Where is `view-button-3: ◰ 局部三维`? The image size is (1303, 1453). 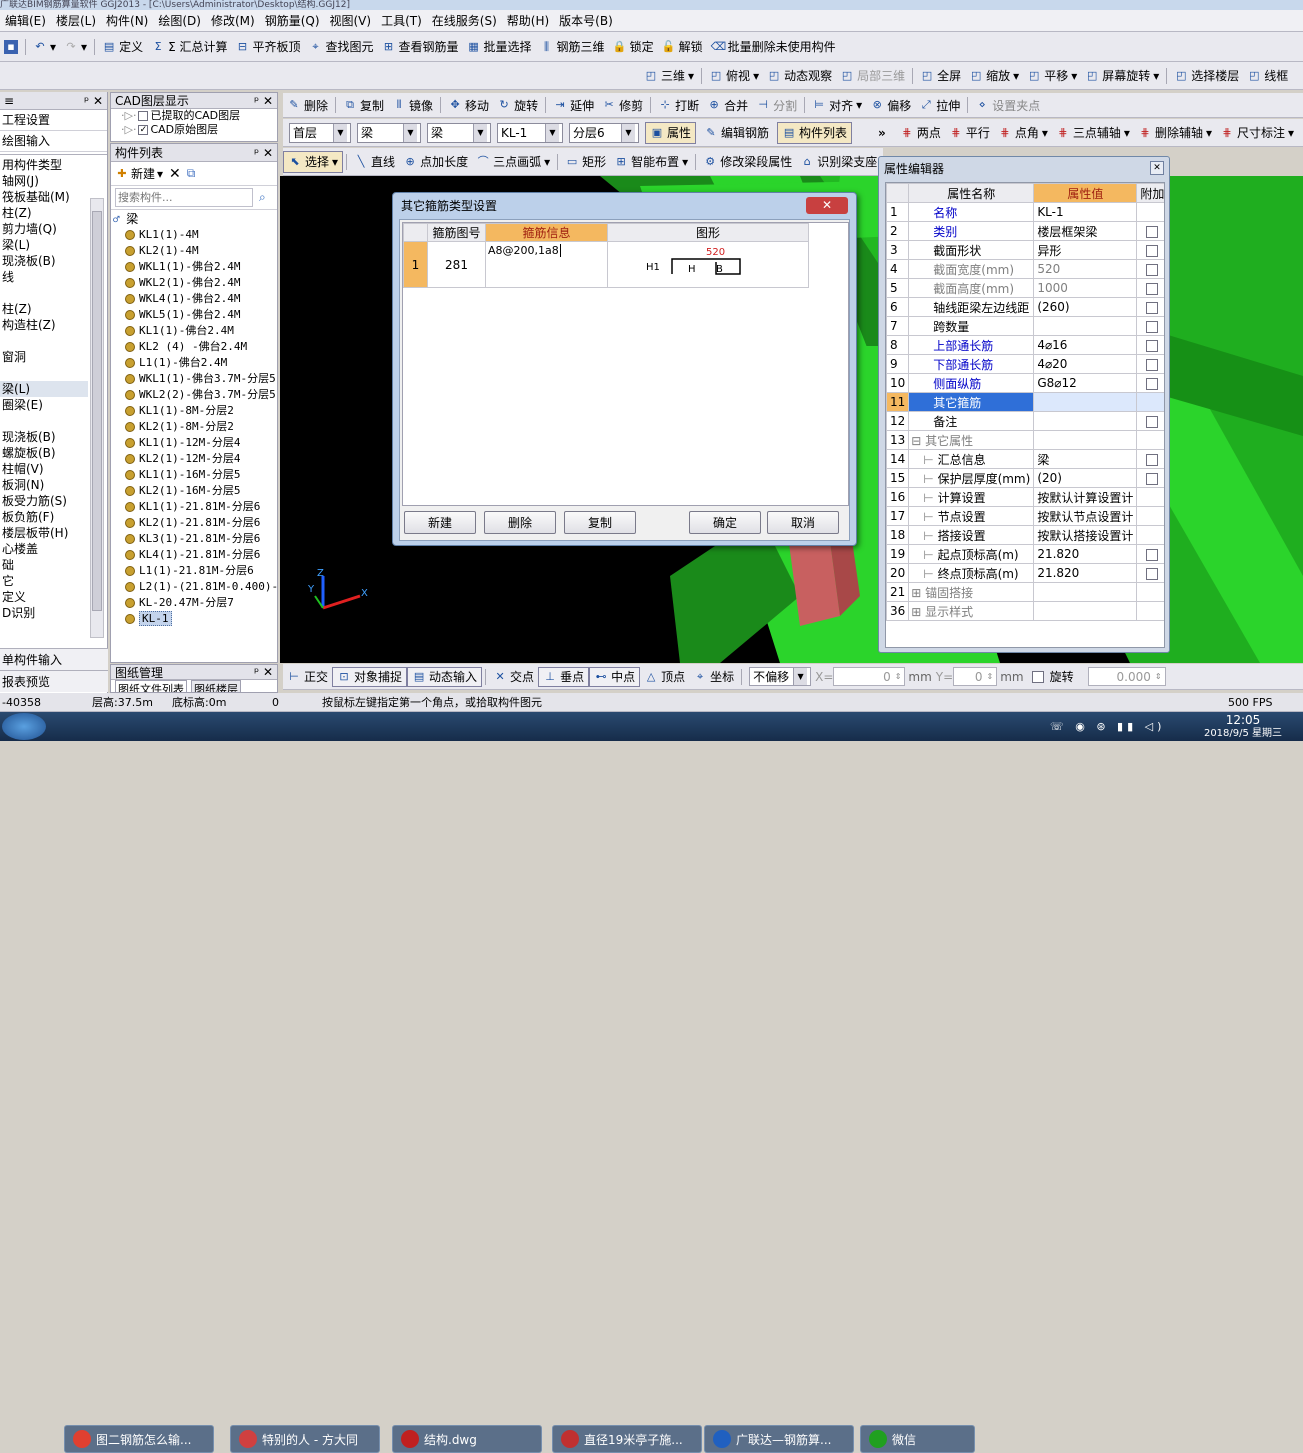 view-button-3: ◰ 局部三维 is located at coordinates (872, 75).